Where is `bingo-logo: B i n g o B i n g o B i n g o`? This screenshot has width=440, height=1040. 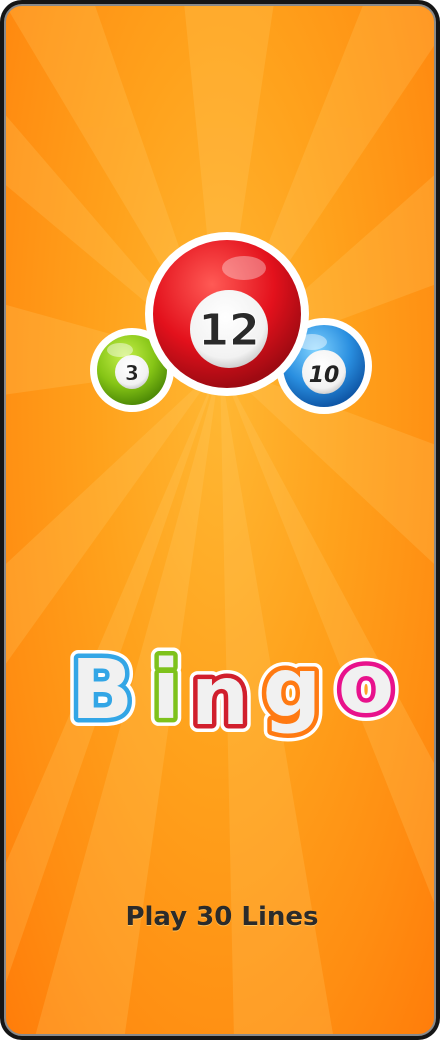 bingo-logo: B i n g o B i n g o B i n g o is located at coordinates (232, 690).